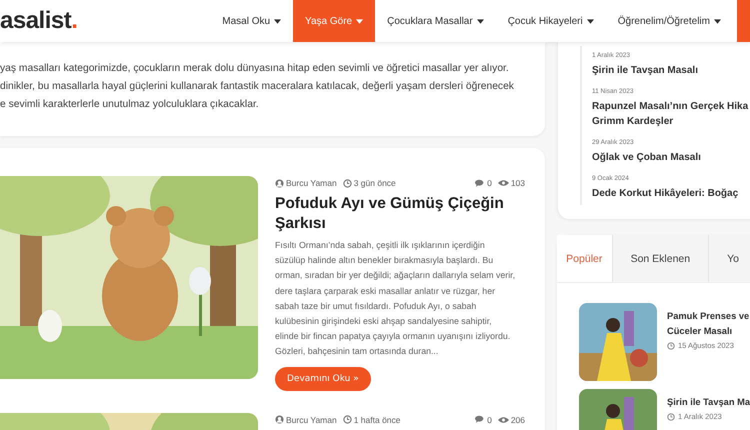  I want to click on view-count: 103, so click(511, 183).